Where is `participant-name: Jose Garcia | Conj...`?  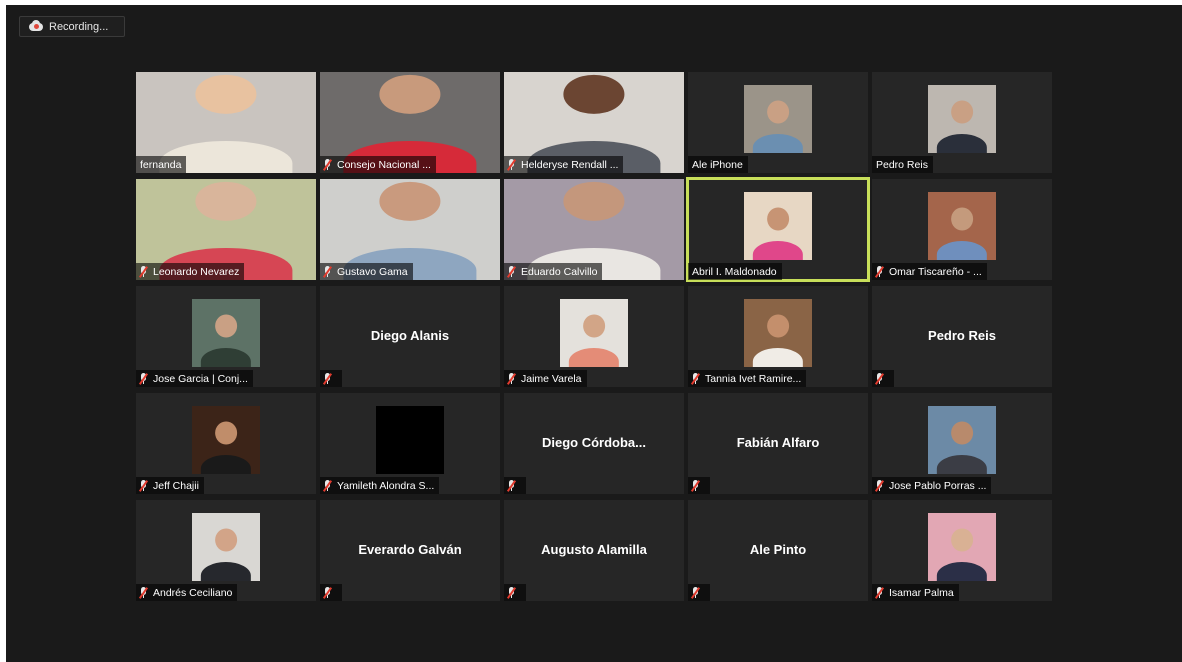
participant-name: Jose Garcia | Conj... is located at coordinates (200, 378).